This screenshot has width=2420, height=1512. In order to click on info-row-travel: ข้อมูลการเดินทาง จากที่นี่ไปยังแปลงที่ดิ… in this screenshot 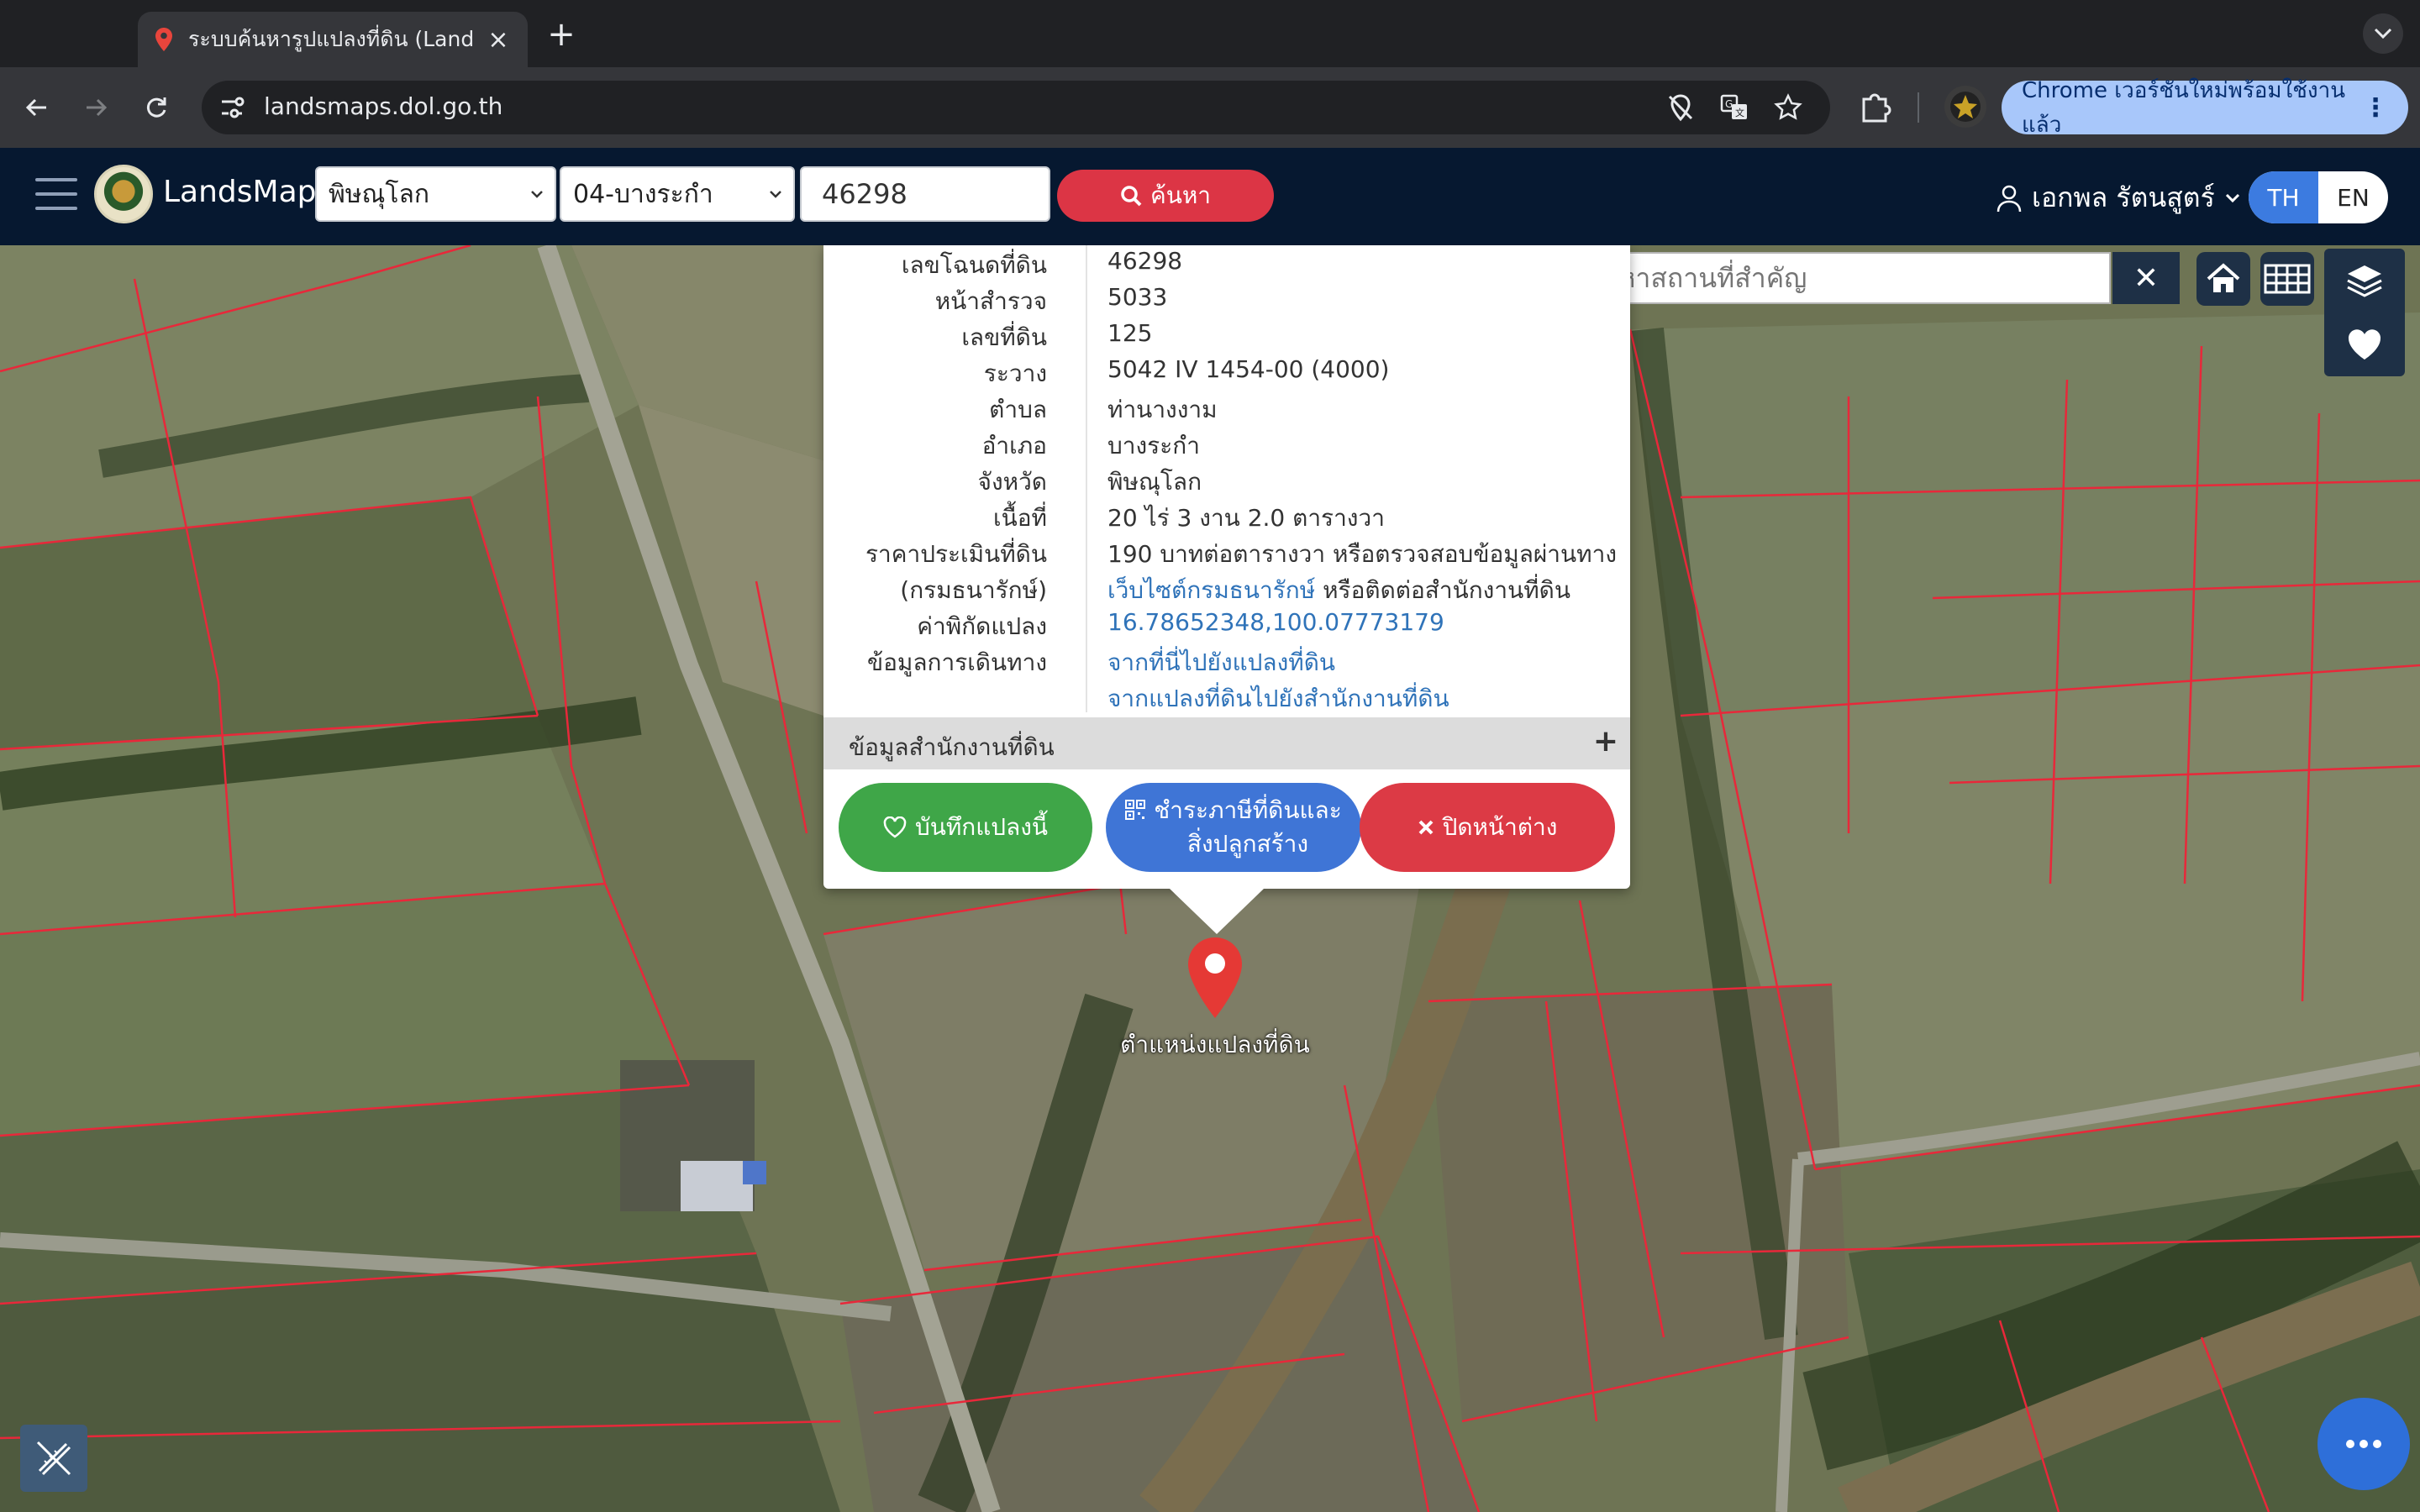, I will do `click(1226, 661)`.